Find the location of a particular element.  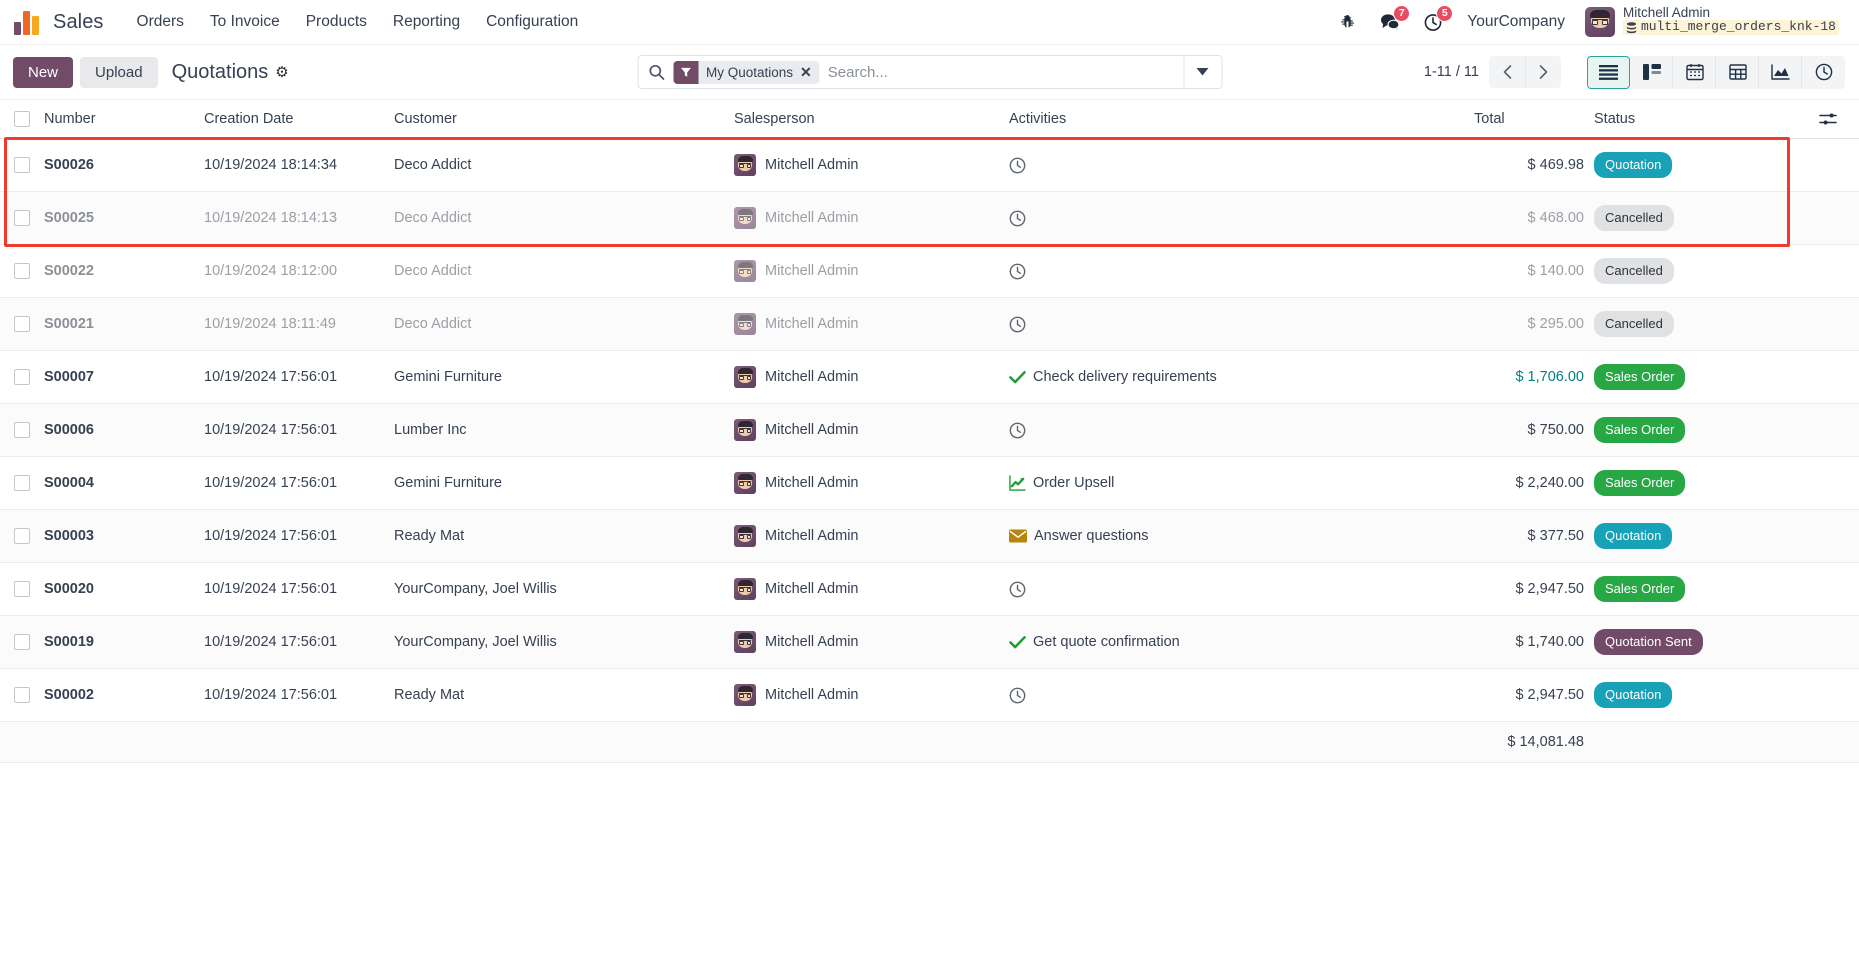

menu-products: Products is located at coordinates (336, 22).